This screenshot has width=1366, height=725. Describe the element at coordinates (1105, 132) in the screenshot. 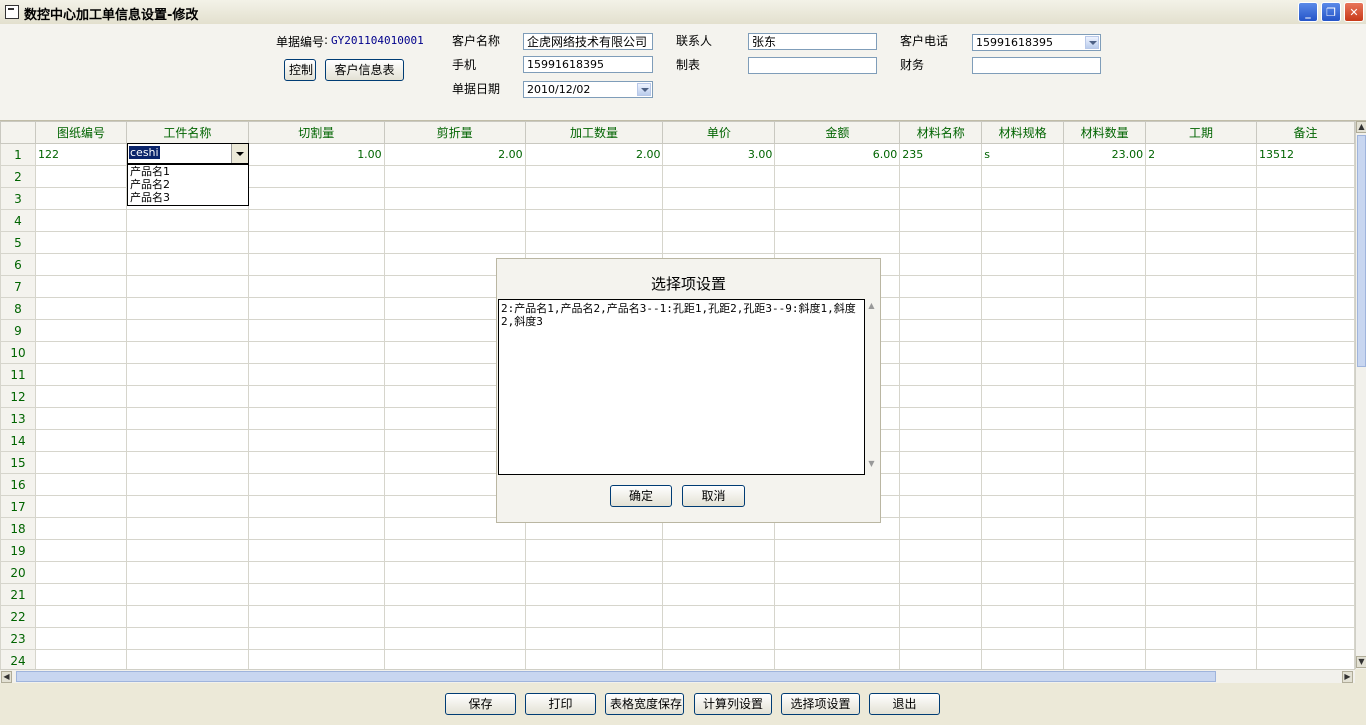

I see `column-header: 材料数量` at that location.